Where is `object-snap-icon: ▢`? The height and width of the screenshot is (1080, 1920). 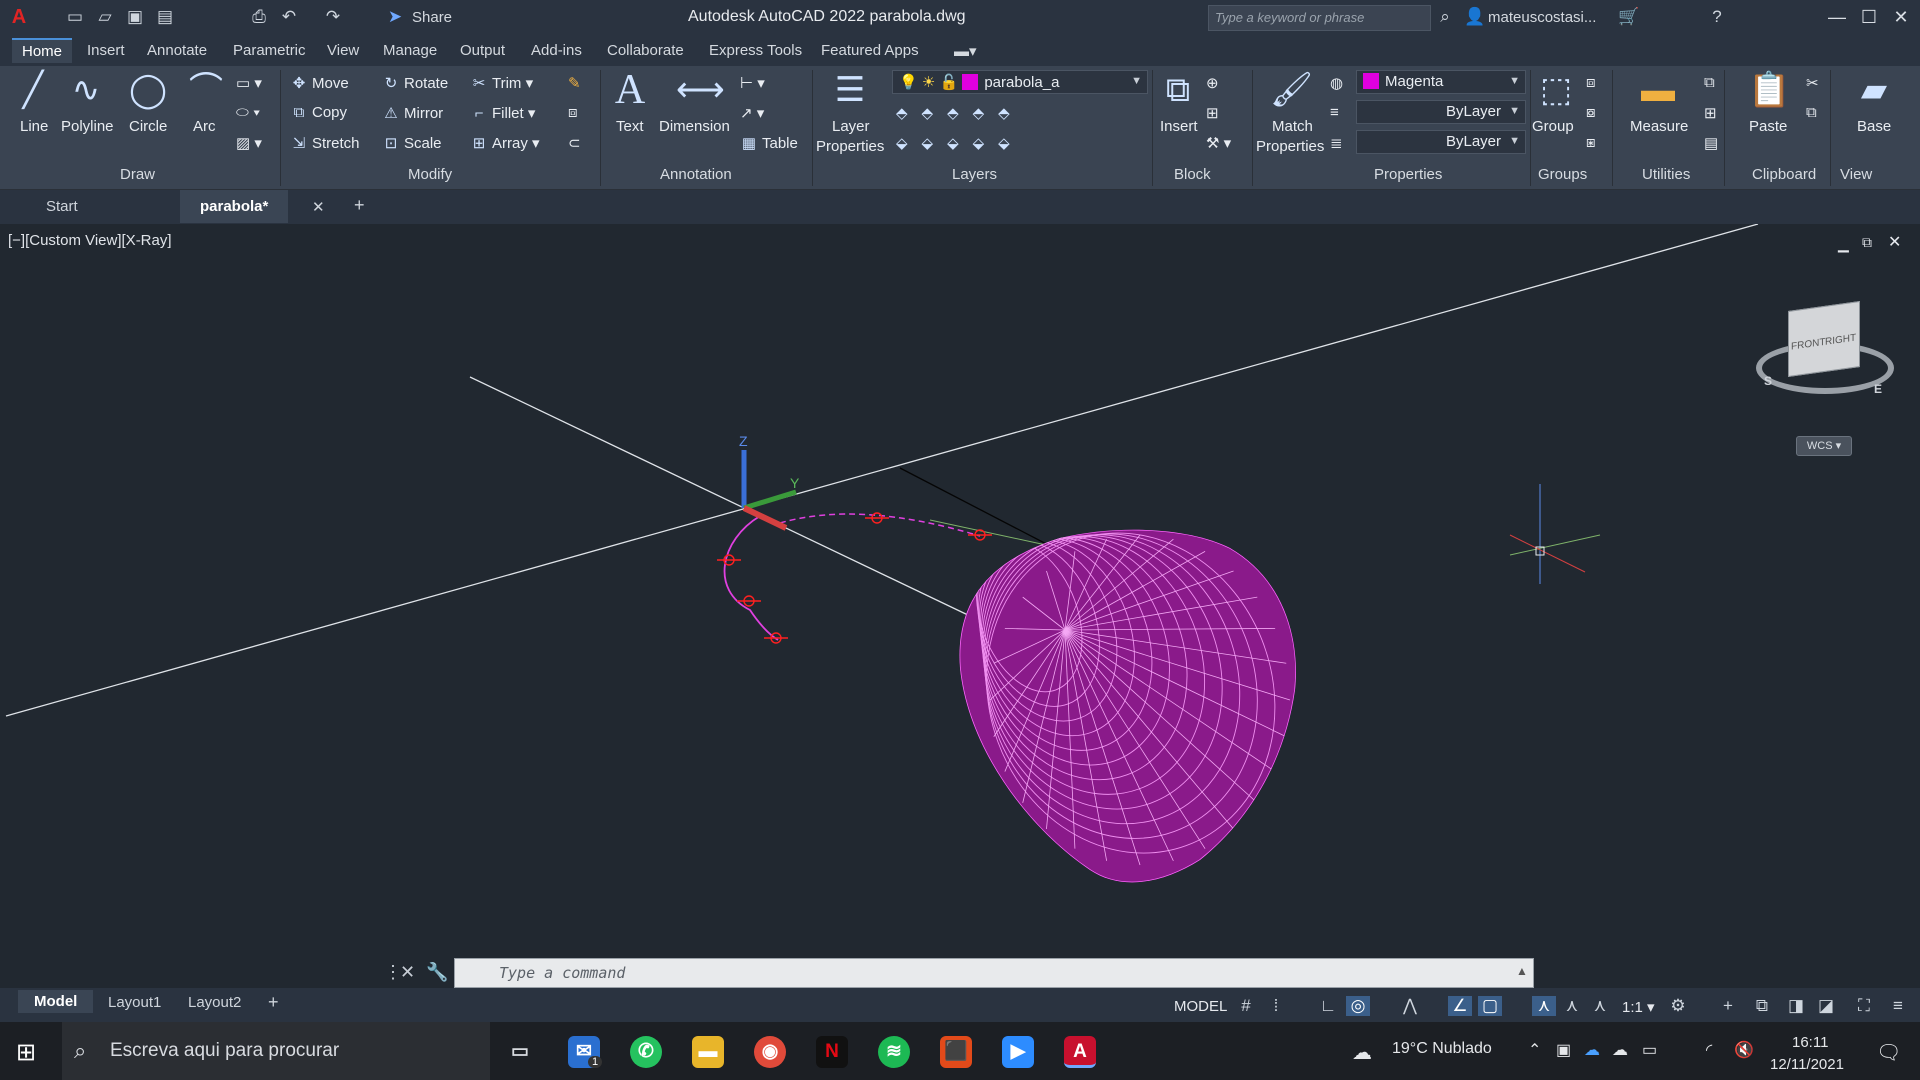
object-snap-icon: ▢ is located at coordinates (1490, 1006).